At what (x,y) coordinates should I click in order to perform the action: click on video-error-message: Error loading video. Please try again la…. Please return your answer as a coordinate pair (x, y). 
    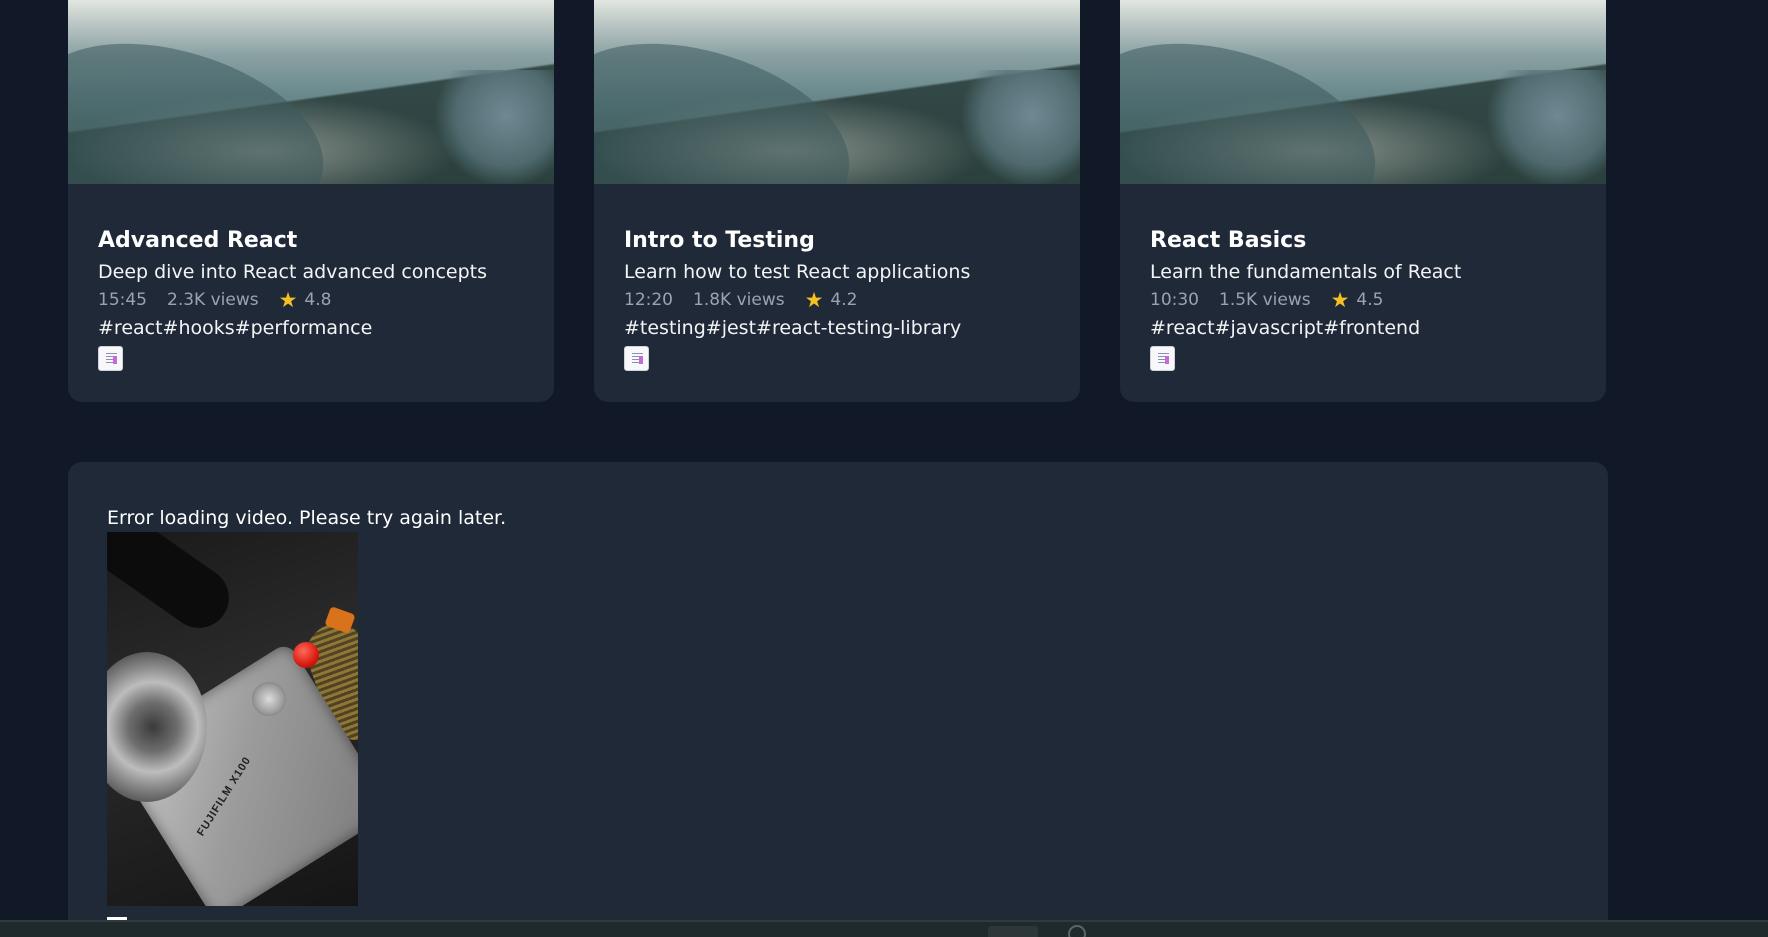
    Looking at the image, I should click on (307, 518).